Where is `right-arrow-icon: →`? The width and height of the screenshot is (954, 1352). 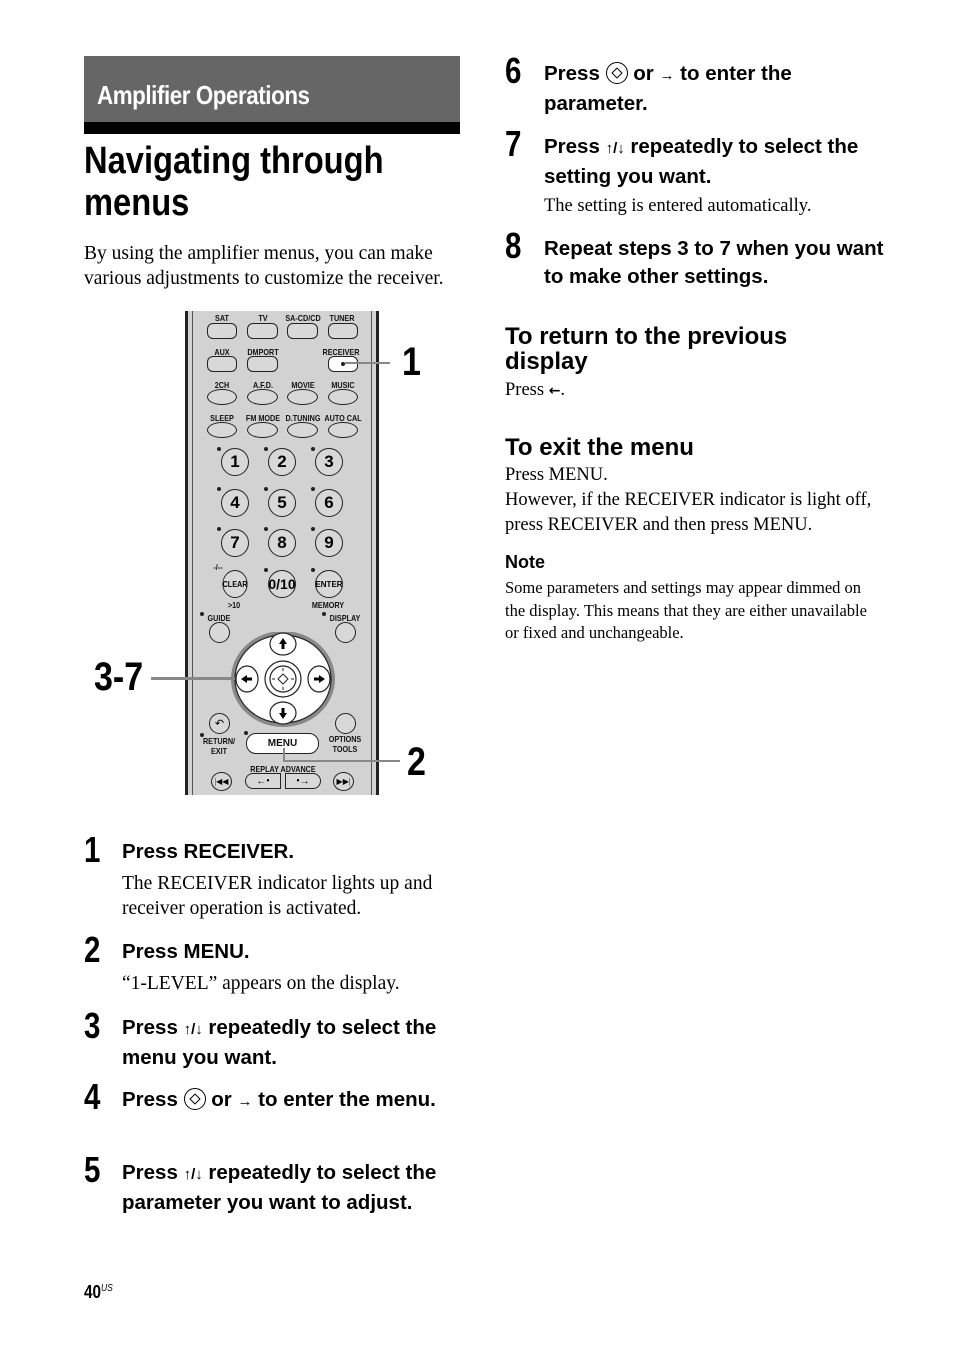 right-arrow-icon: → is located at coordinates (245, 1101).